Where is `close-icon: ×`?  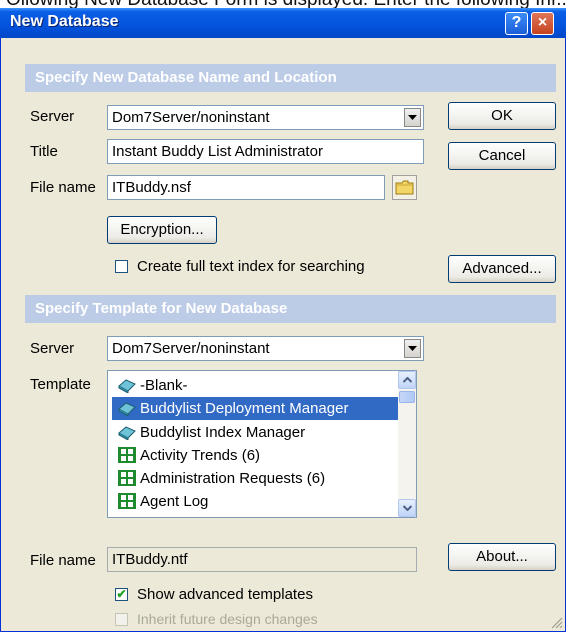 close-icon: × is located at coordinates (542, 22).